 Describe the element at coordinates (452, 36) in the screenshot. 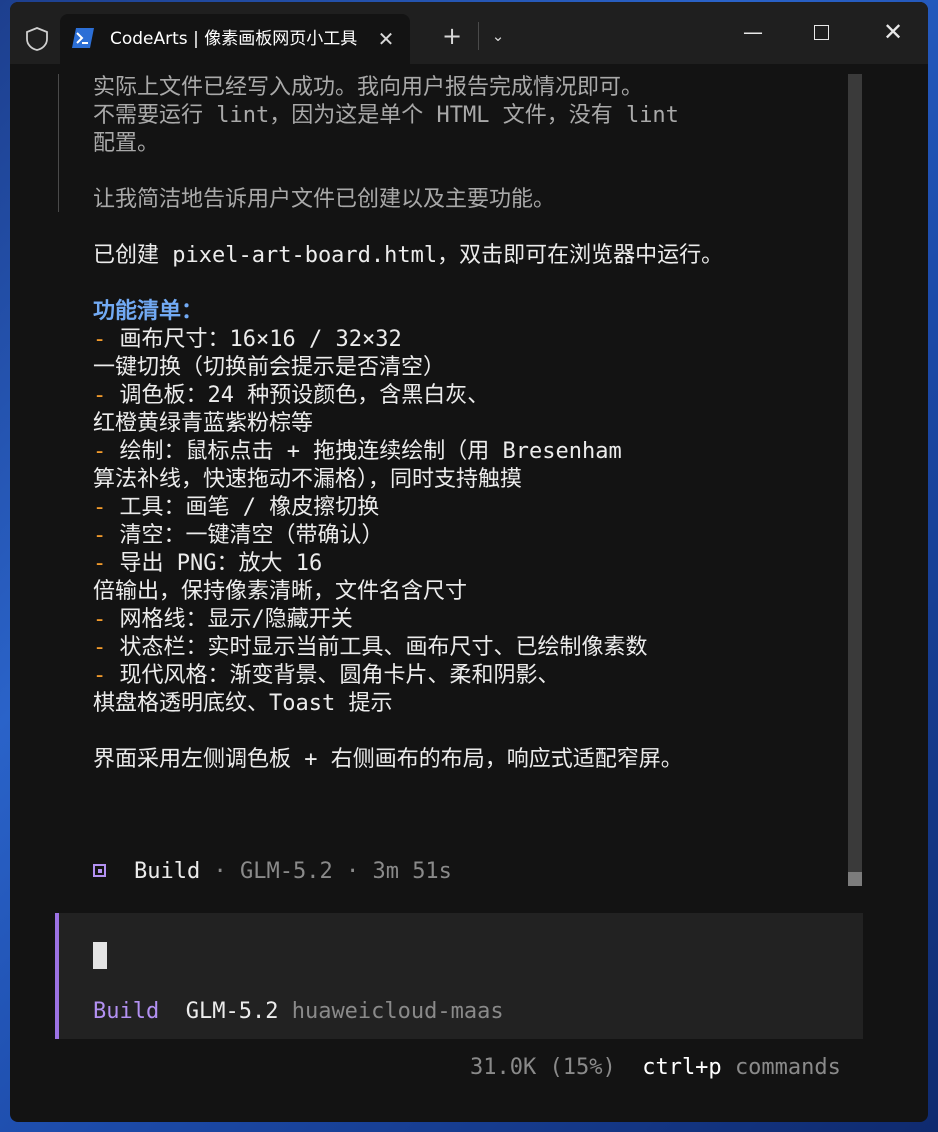

I see `new-tab-button: +` at that location.